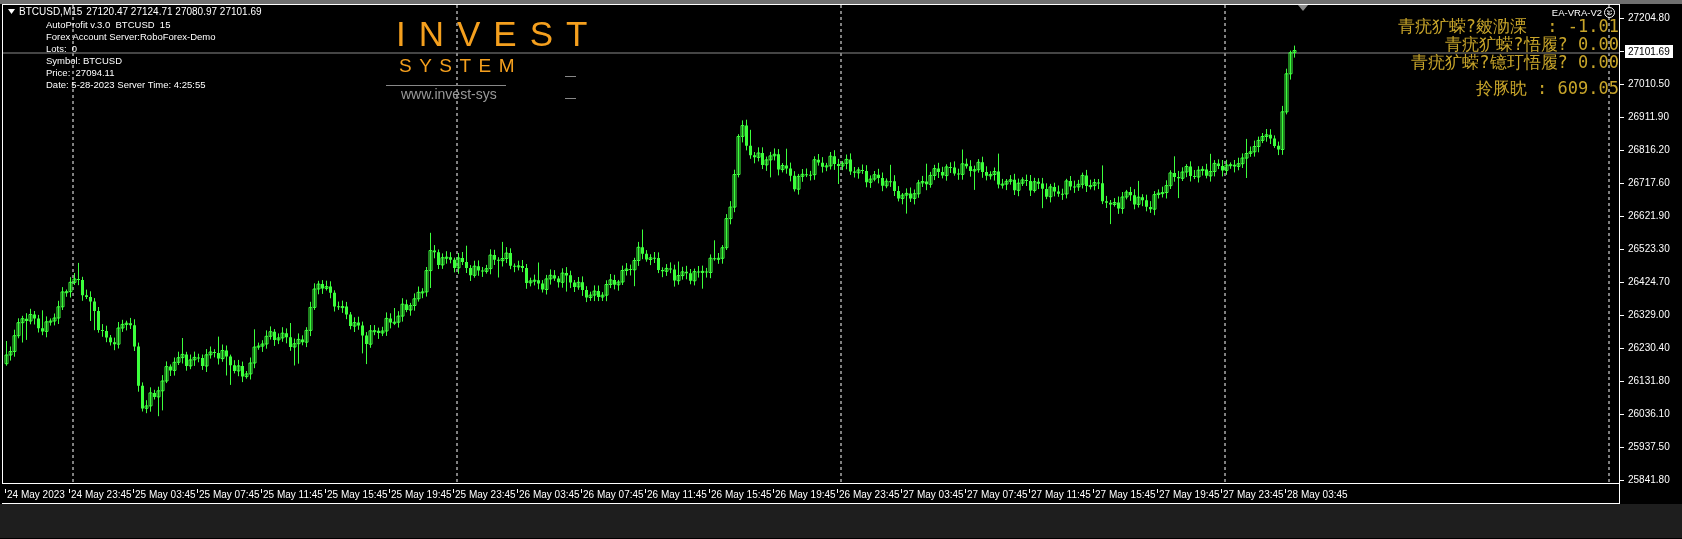 The width and height of the screenshot is (1682, 539). What do you see at coordinates (484, 494) in the screenshot?
I see `time-label: 25 May 23:45` at bounding box center [484, 494].